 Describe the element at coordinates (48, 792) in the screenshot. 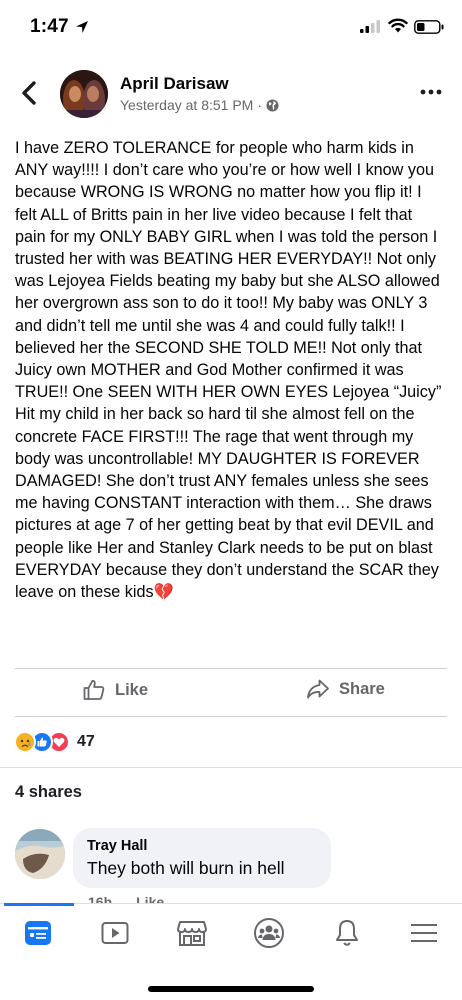

I see `shares-count: 4 shares` at that location.